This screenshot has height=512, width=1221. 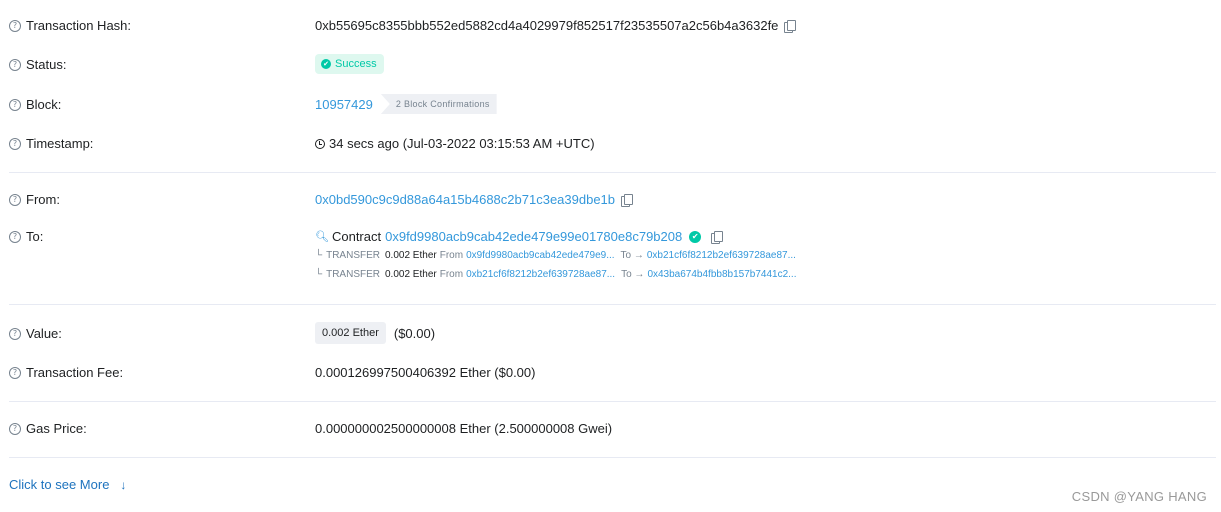 I want to click on watermark: CSDN @YANG HANG, so click(x=1139, y=496).